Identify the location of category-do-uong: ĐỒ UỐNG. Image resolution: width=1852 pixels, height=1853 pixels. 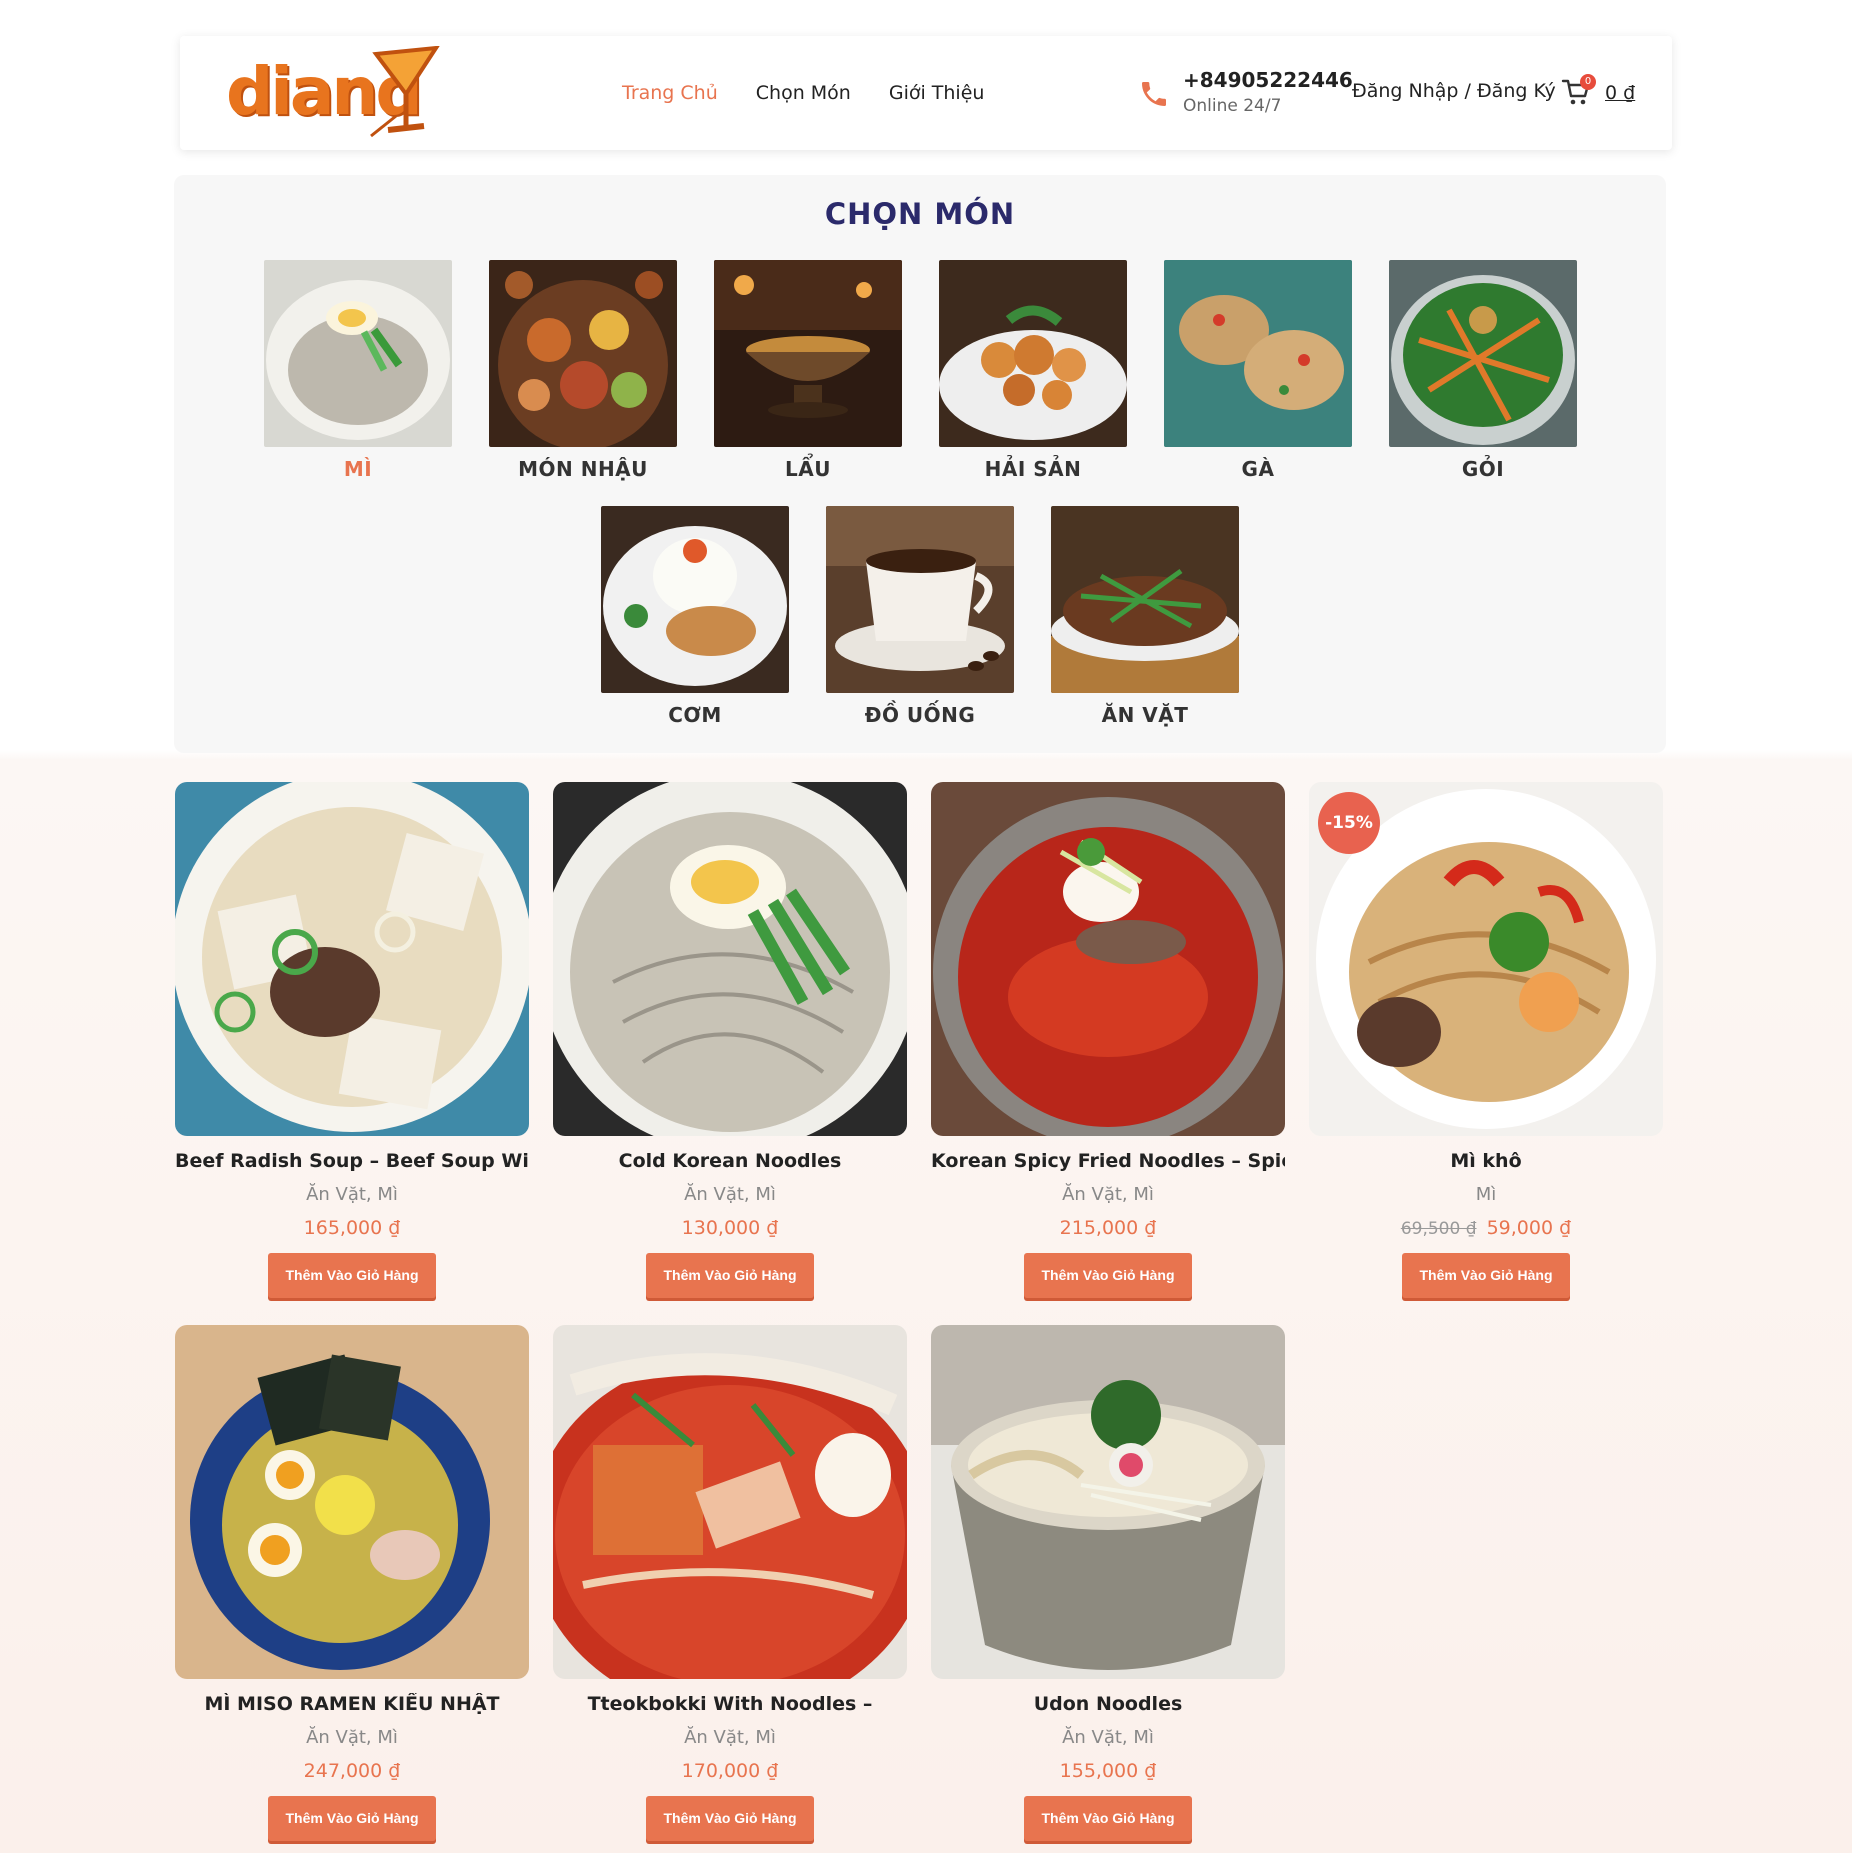
(920, 616).